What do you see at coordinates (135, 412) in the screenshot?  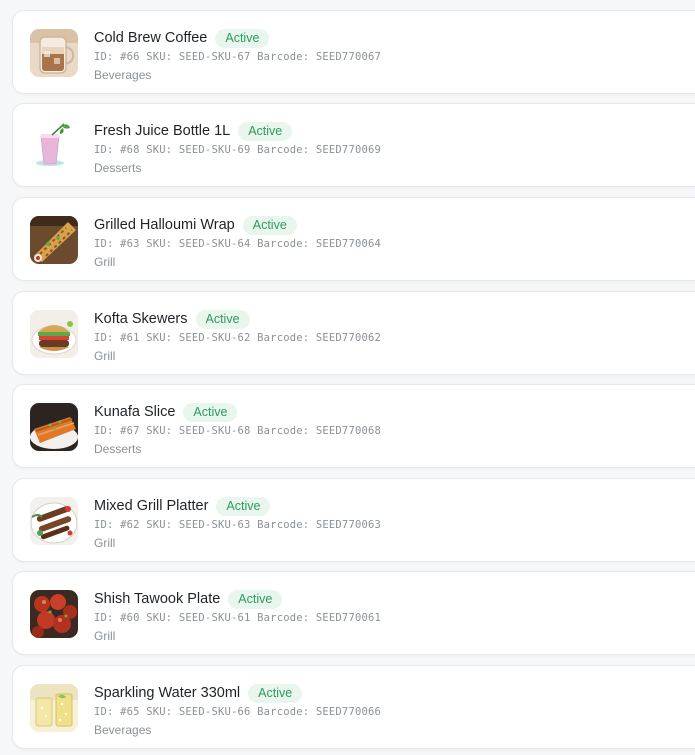 I see `product-name: Kunafa Slice` at bounding box center [135, 412].